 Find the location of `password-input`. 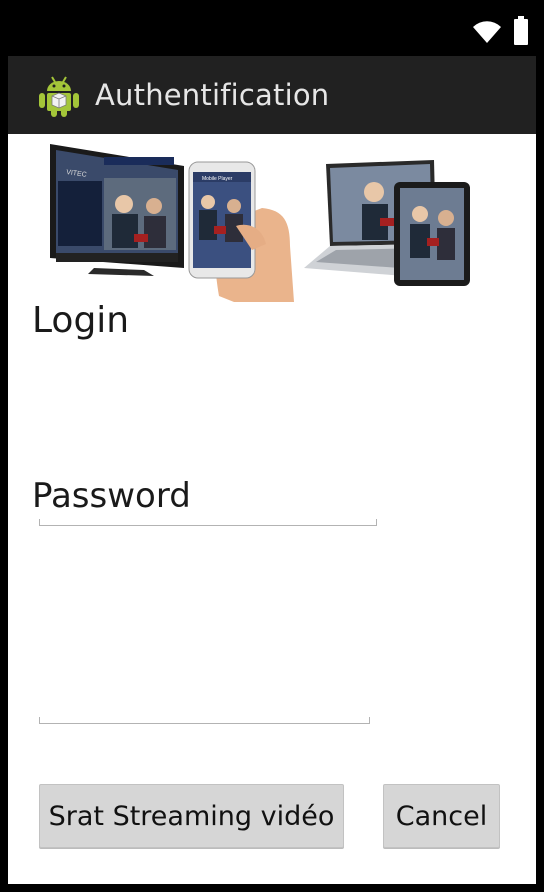

password-input is located at coordinates (206, 706).